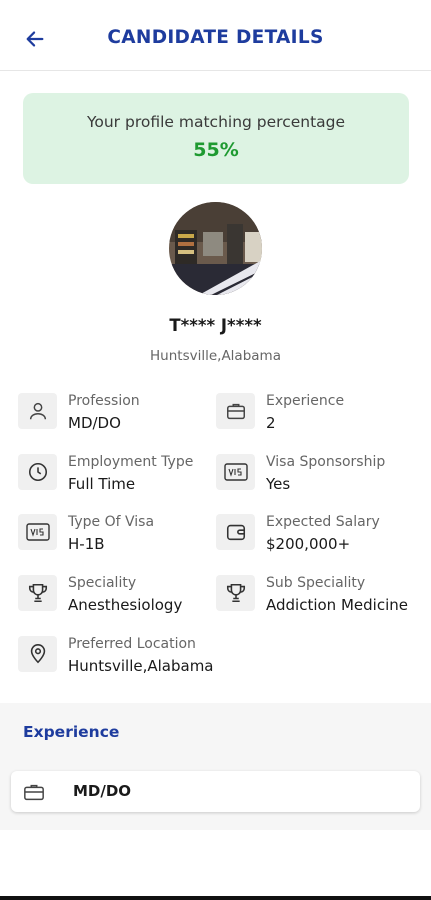 Image resolution: width=431 pixels, height=900 pixels. I want to click on field-value: Huntsville,Alabama, so click(141, 666).